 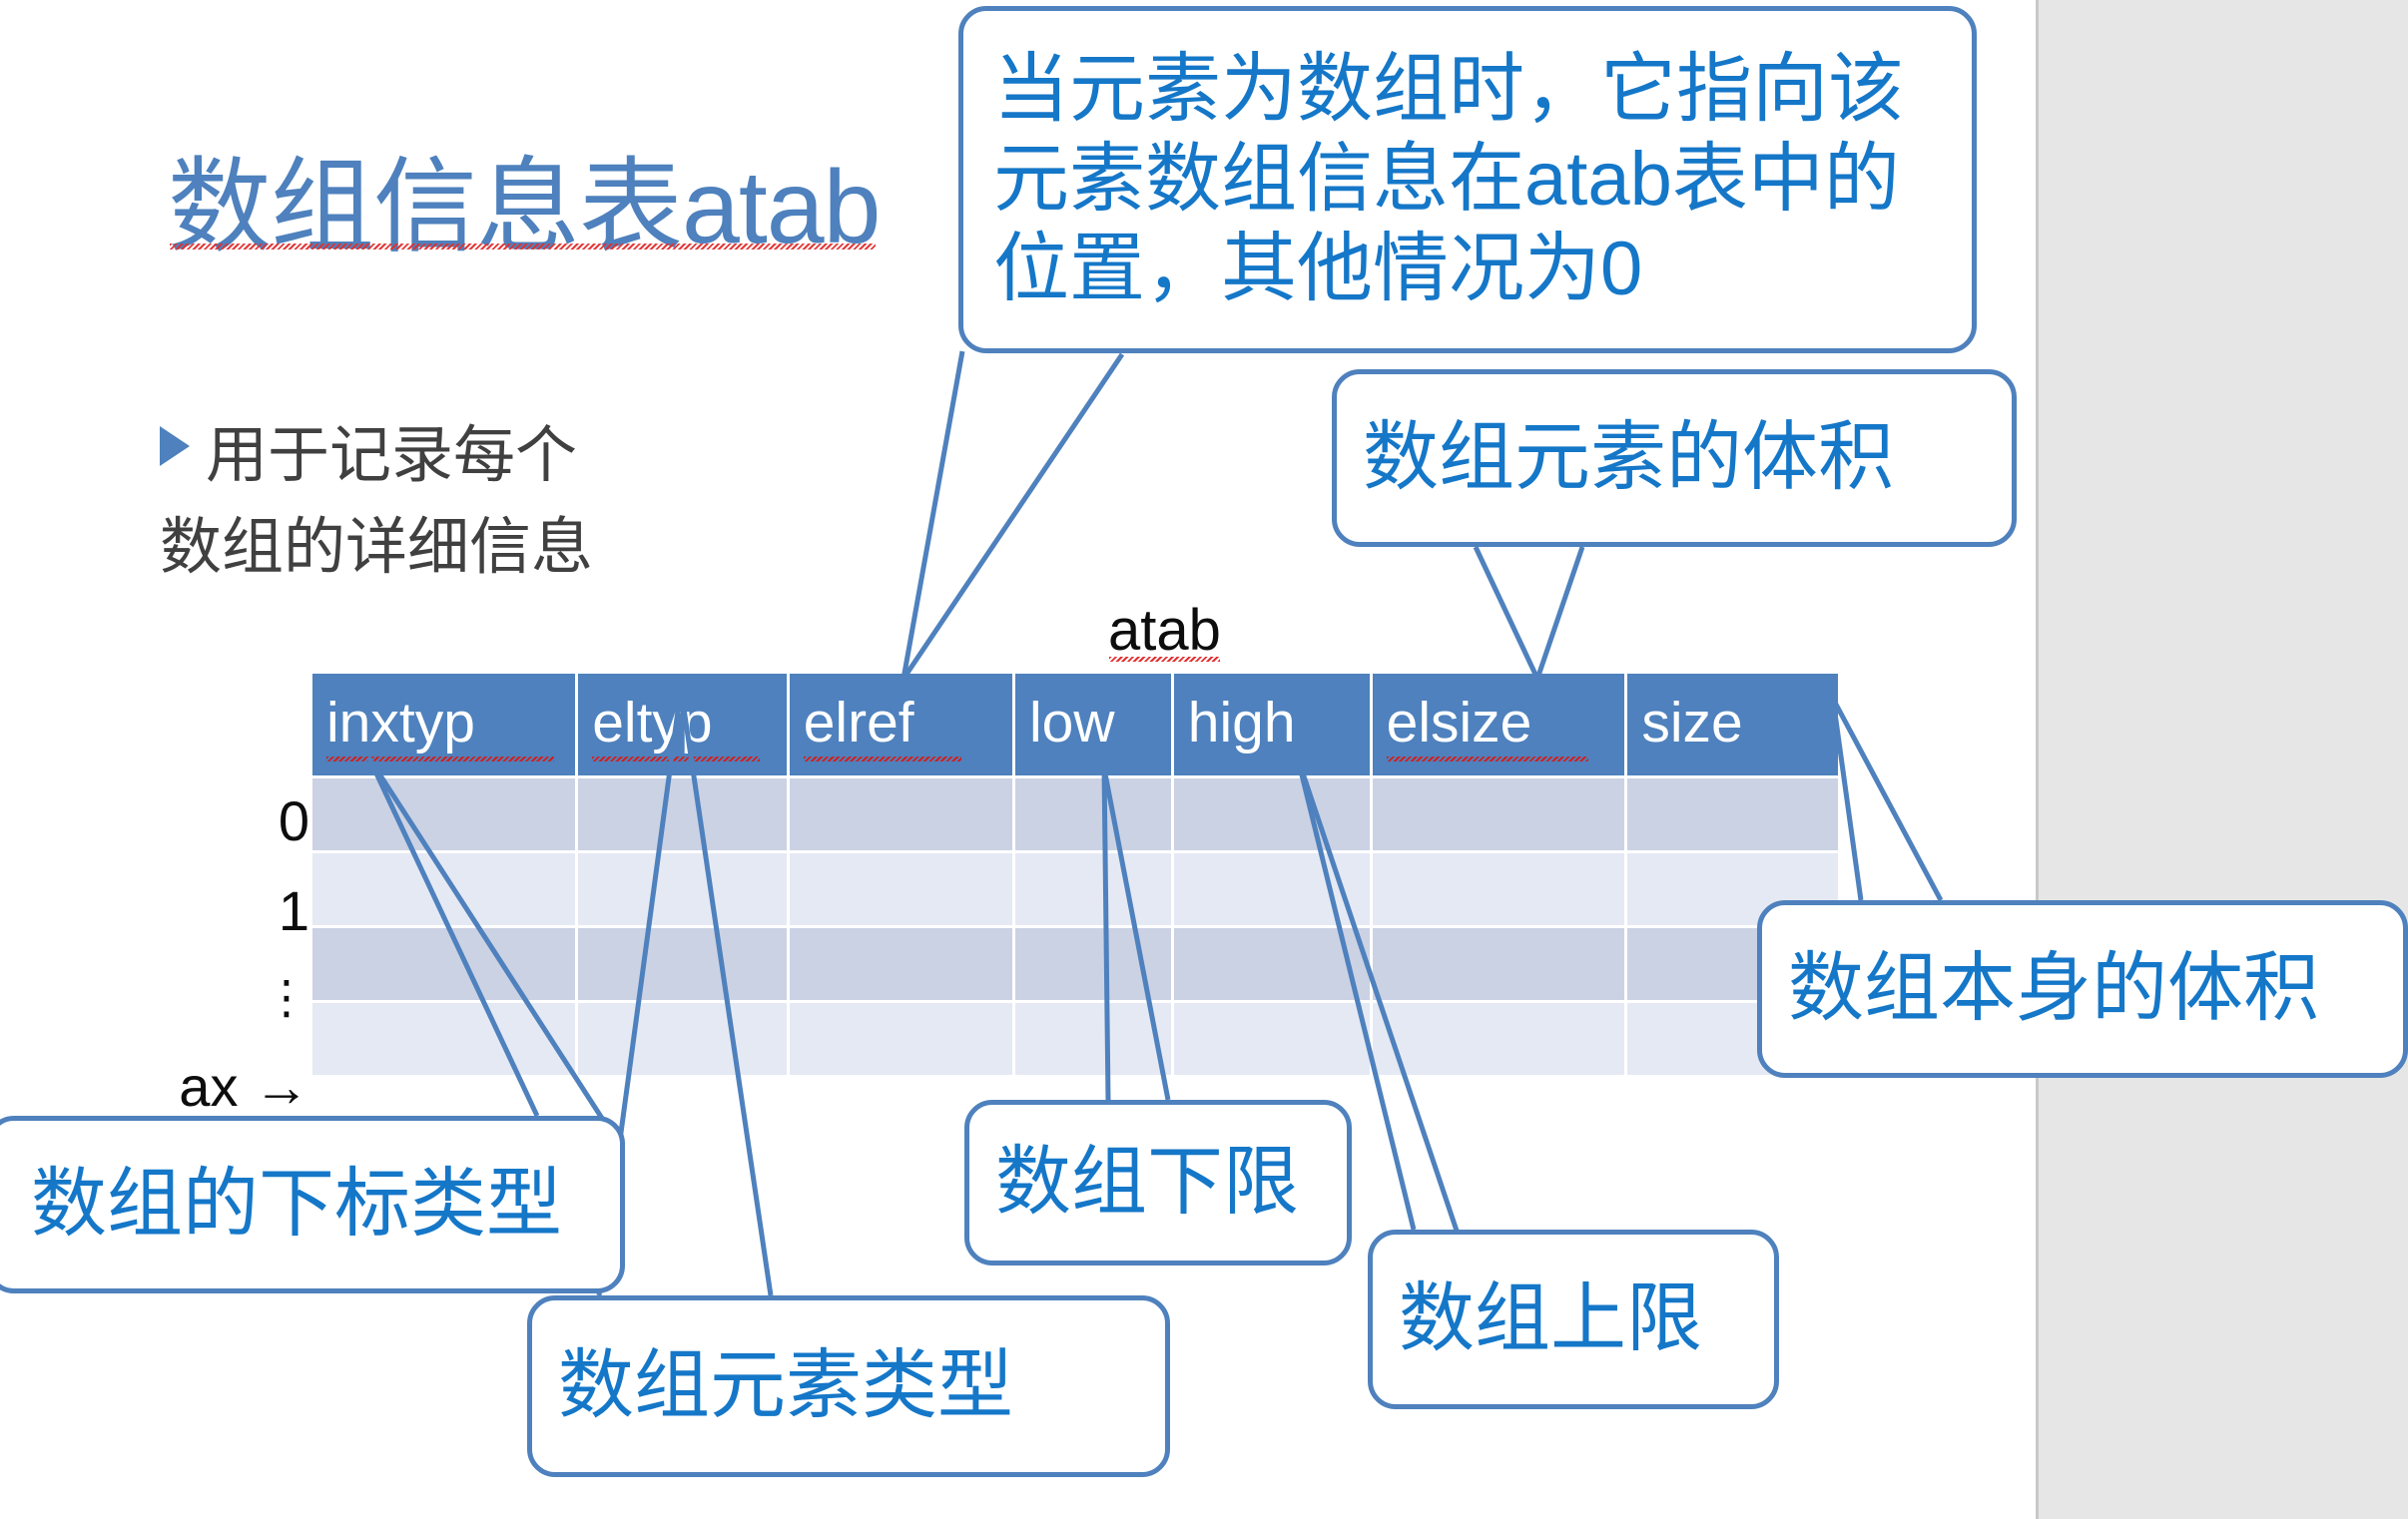 I want to click on callout-size-text: 数组本身的体积, so click(x=2053, y=989).